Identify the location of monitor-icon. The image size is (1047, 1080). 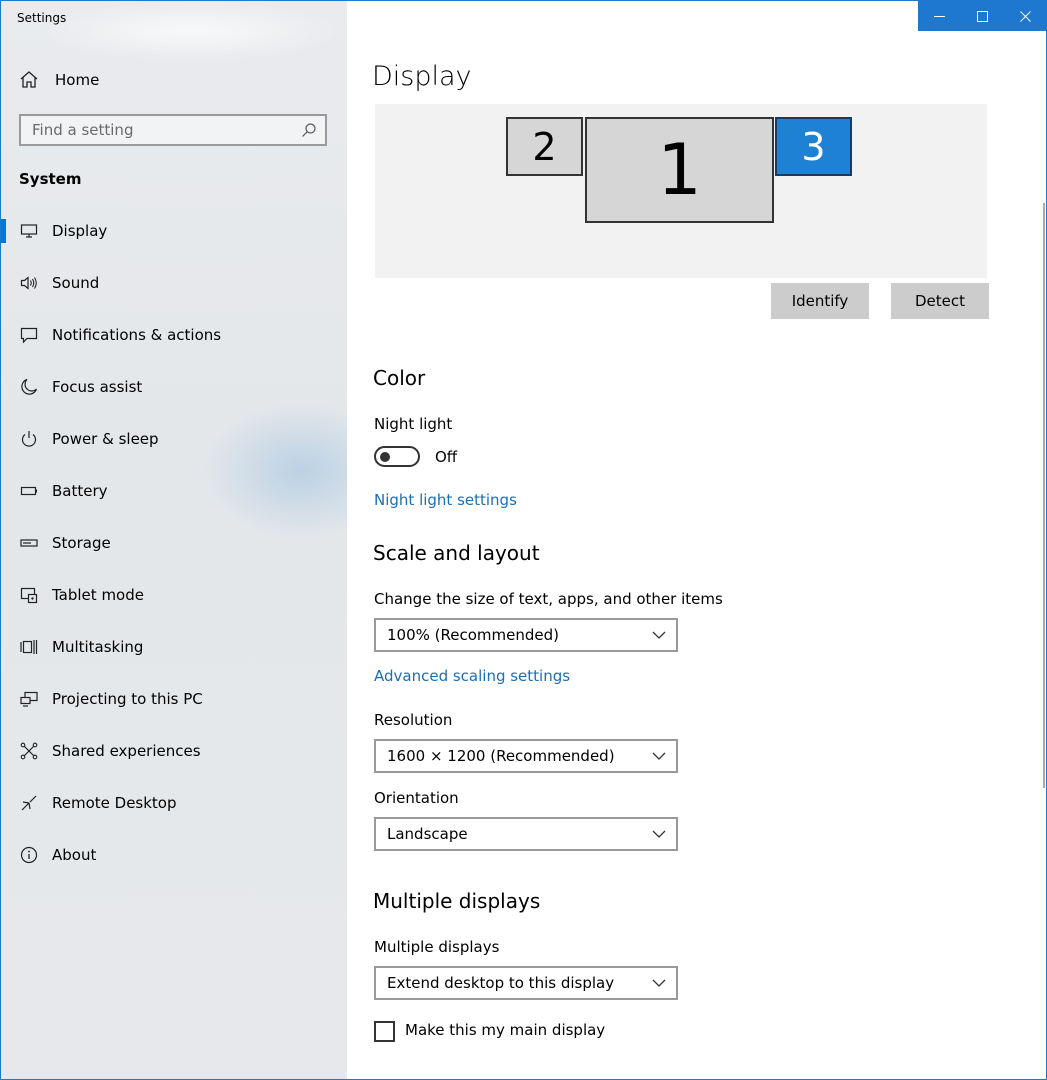
(29, 231).